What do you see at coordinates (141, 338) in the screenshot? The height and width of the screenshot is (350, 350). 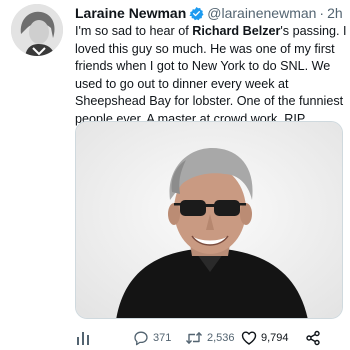 I see `reply-icon` at bounding box center [141, 338].